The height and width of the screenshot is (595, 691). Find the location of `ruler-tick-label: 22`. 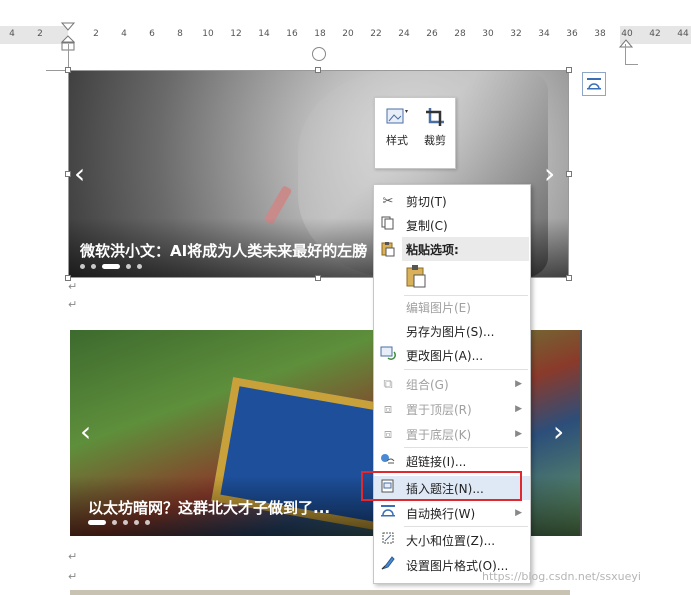

ruler-tick-label: 22 is located at coordinates (376, 34).